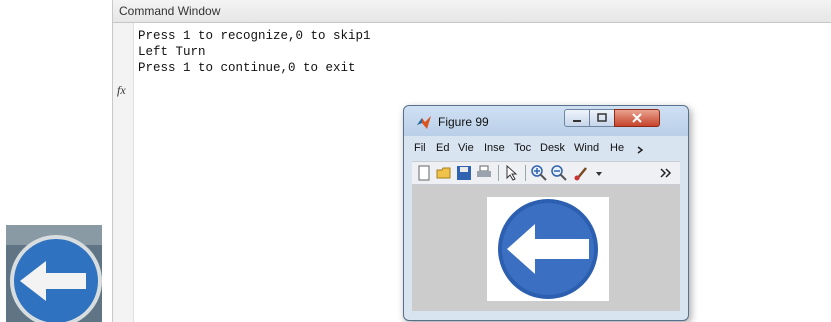 The width and height of the screenshot is (831, 322). What do you see at coordinates (464, 173) in the screenshot?
I see `save-icon` at bounding box center [464, 173].